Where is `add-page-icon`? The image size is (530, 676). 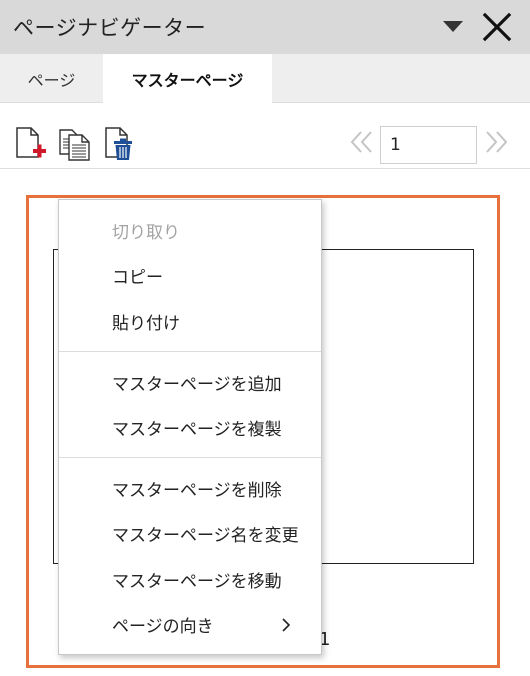
add-page-icon is located at coordinates (30, 144).